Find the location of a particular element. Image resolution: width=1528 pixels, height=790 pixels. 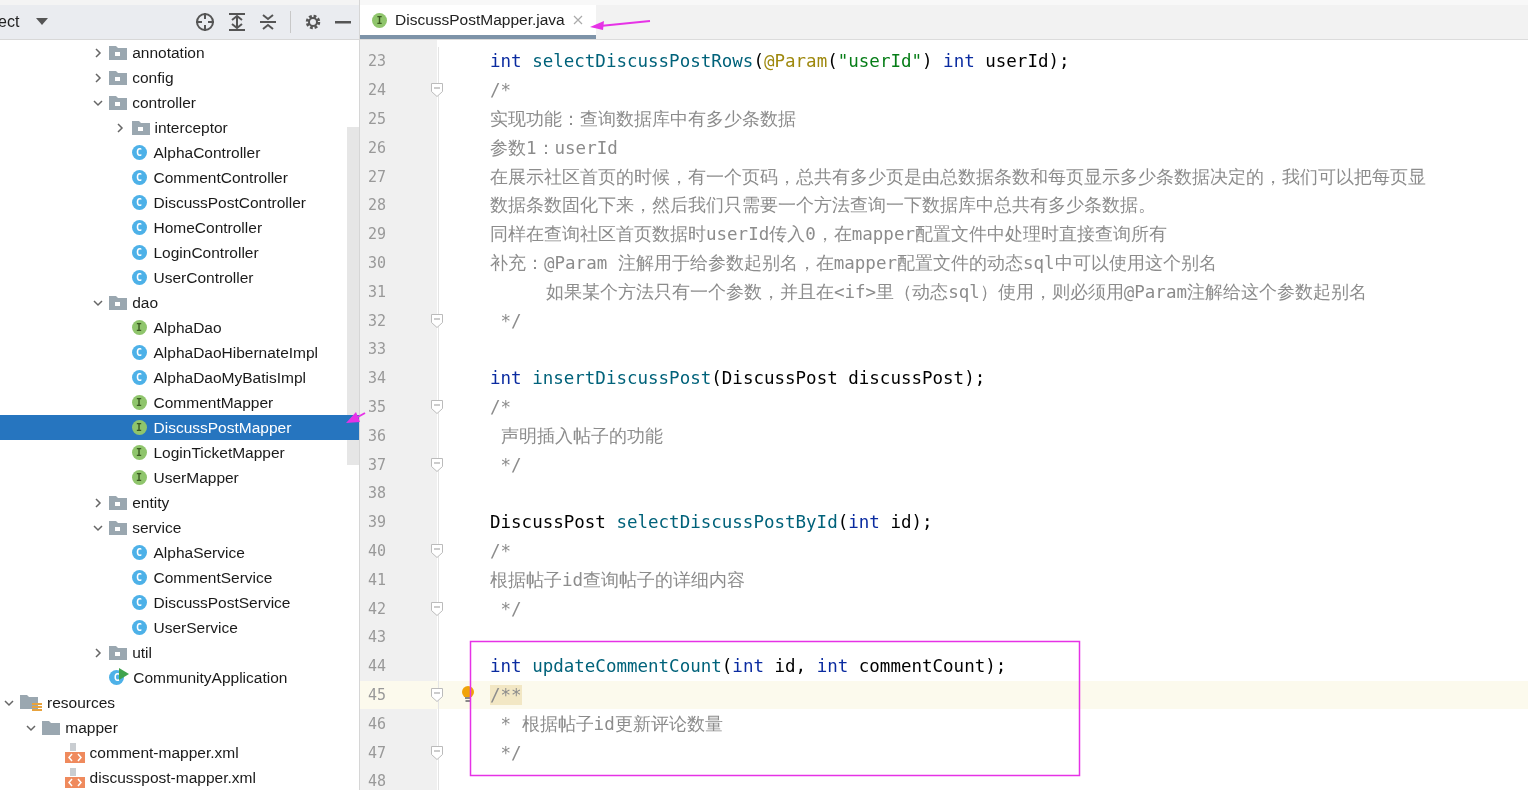

code-line: 数据条数固化下来，然后我们只需要一个方法查询一下数据库中总共有多少条数据。 is located at coordinates (823, 206).